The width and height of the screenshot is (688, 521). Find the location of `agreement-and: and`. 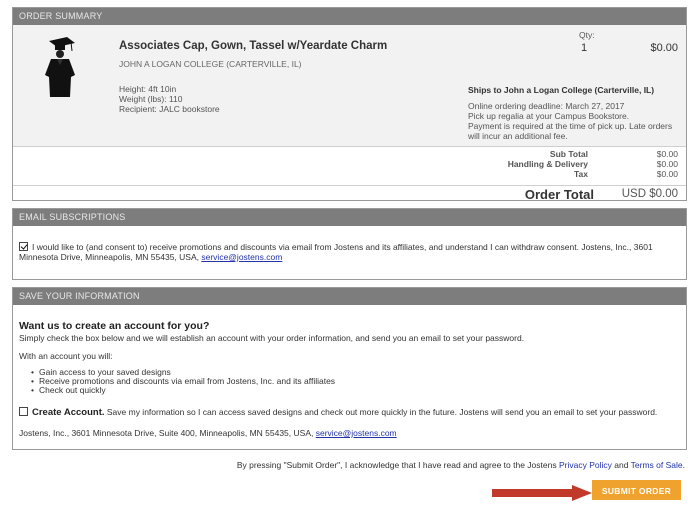

agreement-and: and is located at coordinates (621, 465).